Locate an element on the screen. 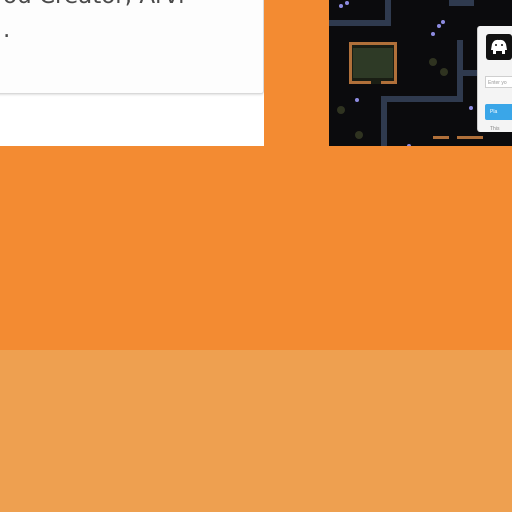 Image resolution: width=512 pixels, height=512 pixels. testimonial-panel: ou Creator, Arvi . is located at coordinates (132, 73).